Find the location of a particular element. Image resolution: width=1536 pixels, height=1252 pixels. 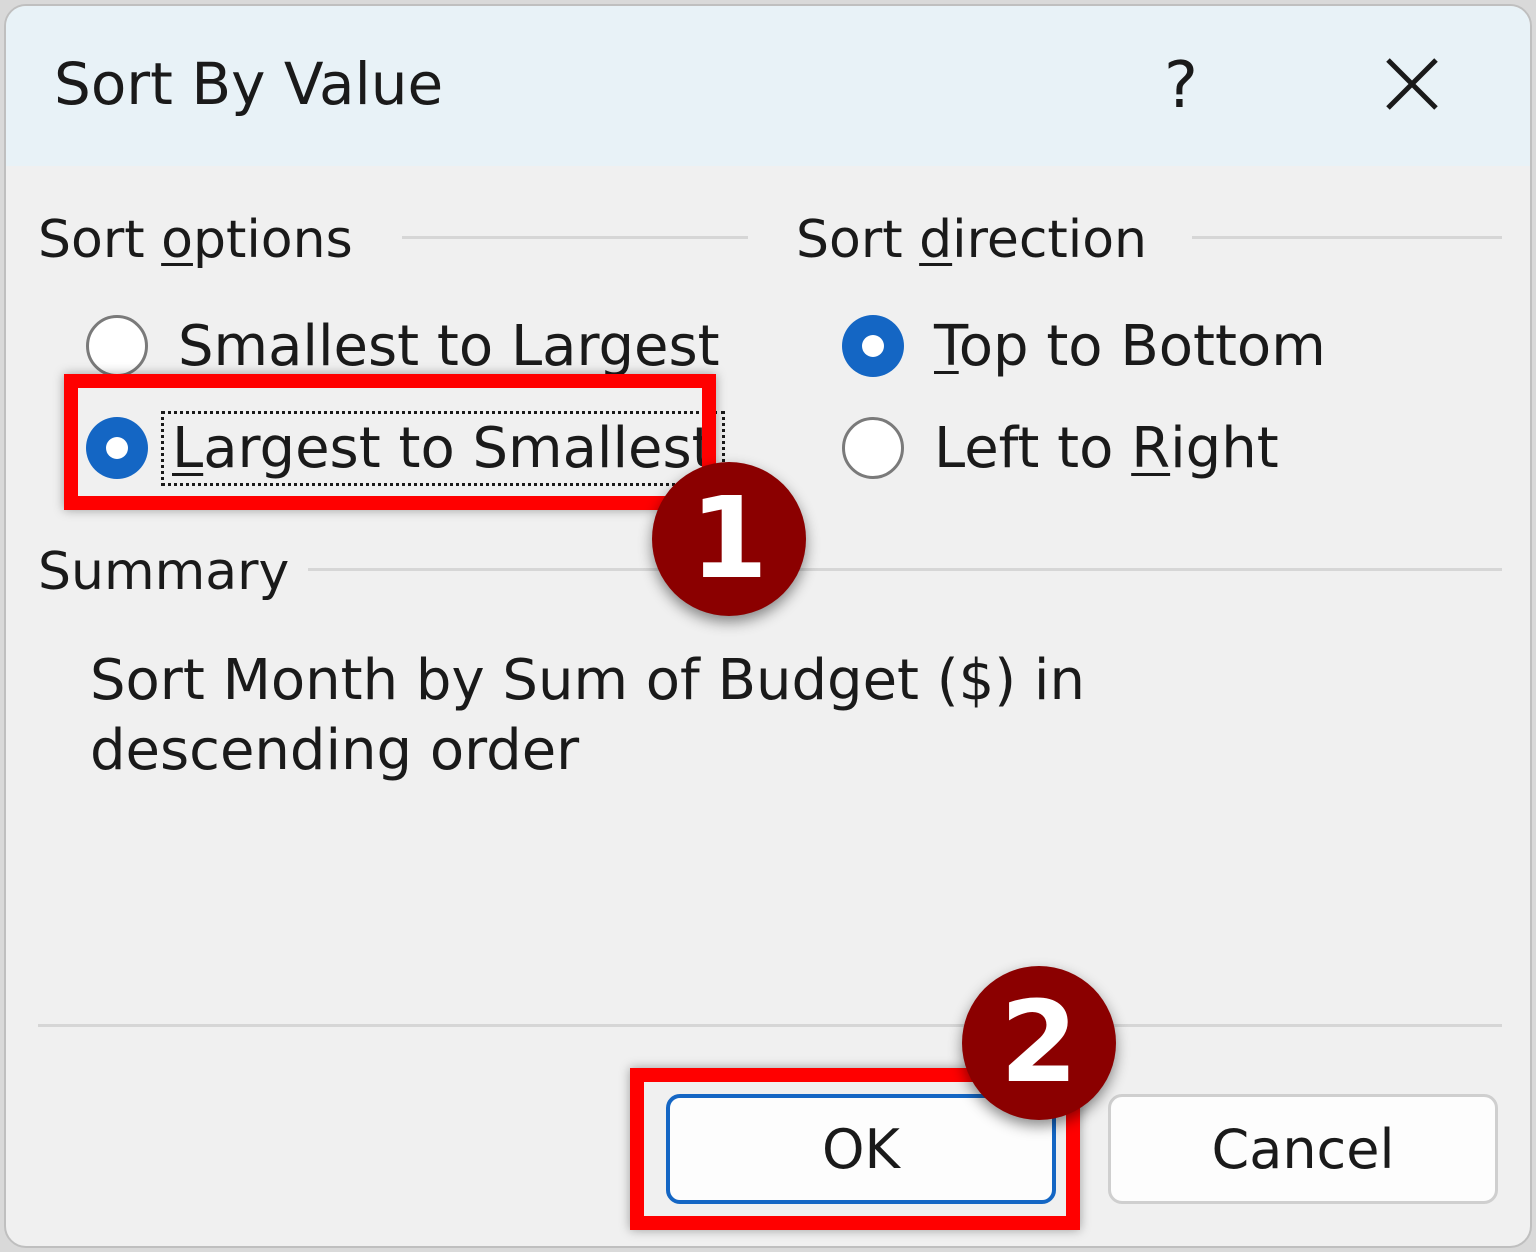

cancel-button: Cancel is located at coordinates (1303, 1149).